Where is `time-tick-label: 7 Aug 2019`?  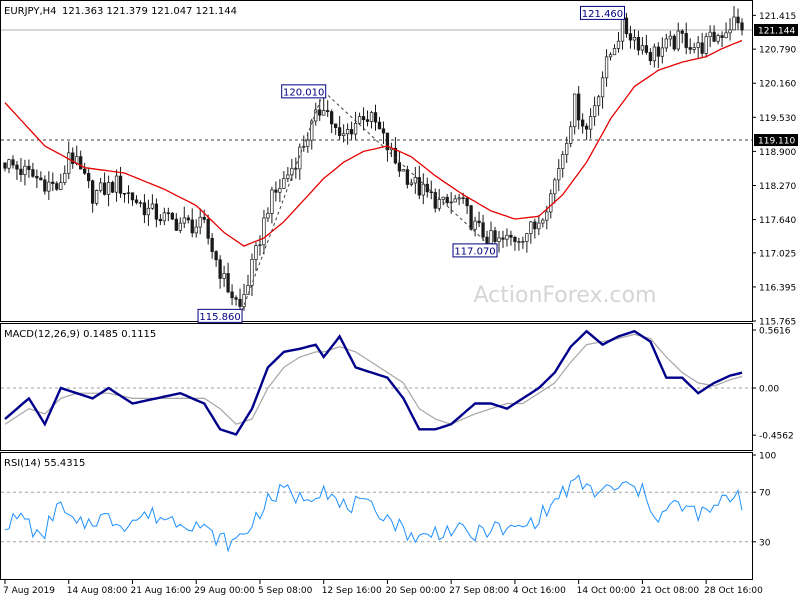
time-tick-label: 7 Aug 2019 is located at coordinates (29, 591).